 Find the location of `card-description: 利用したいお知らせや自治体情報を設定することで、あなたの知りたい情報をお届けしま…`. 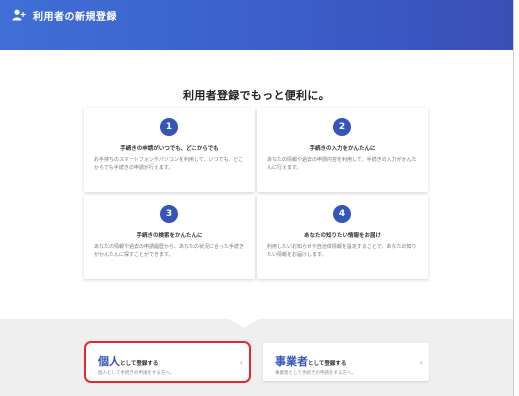

card-description: 利用したいお知らせや自治体情報を設定することで、あなたの知りたい情報をお届けしま… is located at coordinates (342, 251).